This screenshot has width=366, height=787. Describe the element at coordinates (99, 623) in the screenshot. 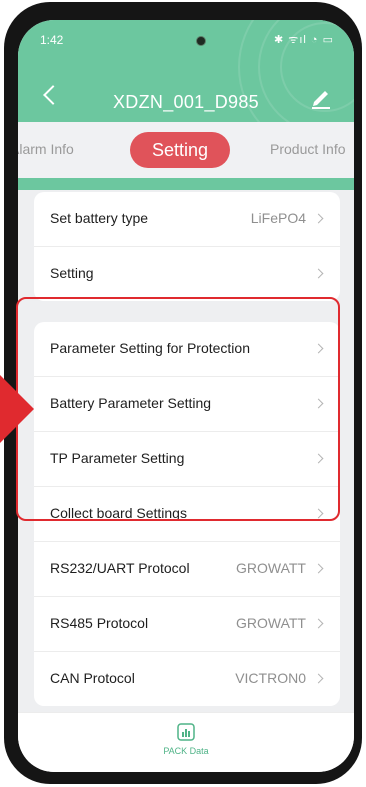

I see `row-label: RS485 Protocol` at that location.